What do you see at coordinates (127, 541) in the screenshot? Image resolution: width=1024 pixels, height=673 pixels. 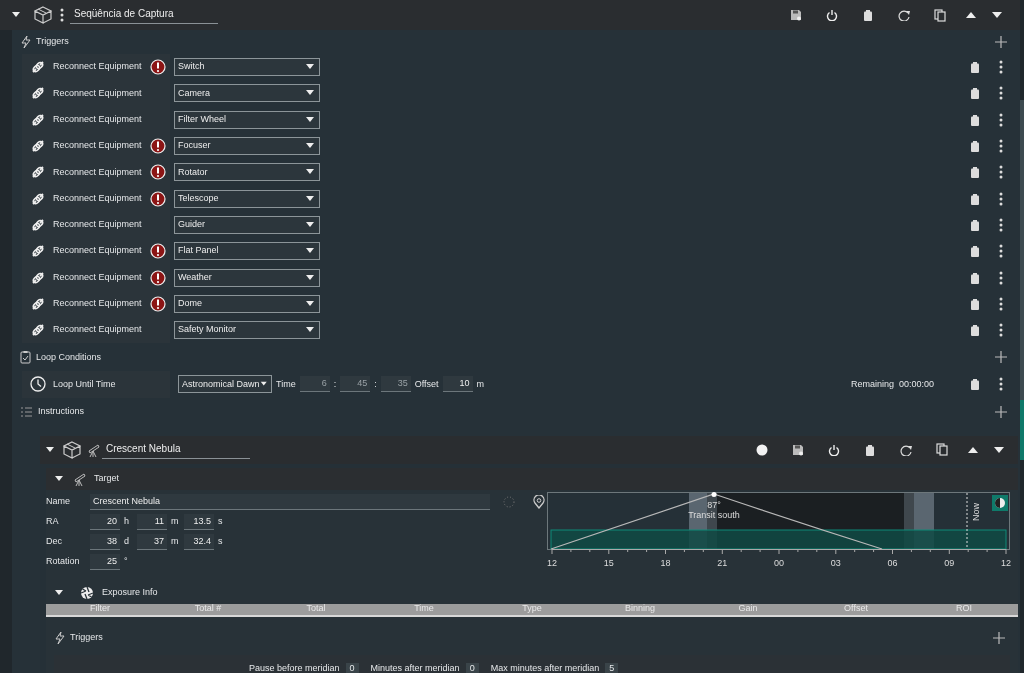 I see `unit-label: d` at bounding box center [127, 541].